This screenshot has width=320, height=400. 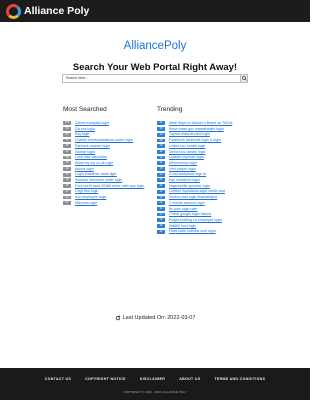 I want to click on list-item-link: Ifs auto login user, so click(x=218, y=209).